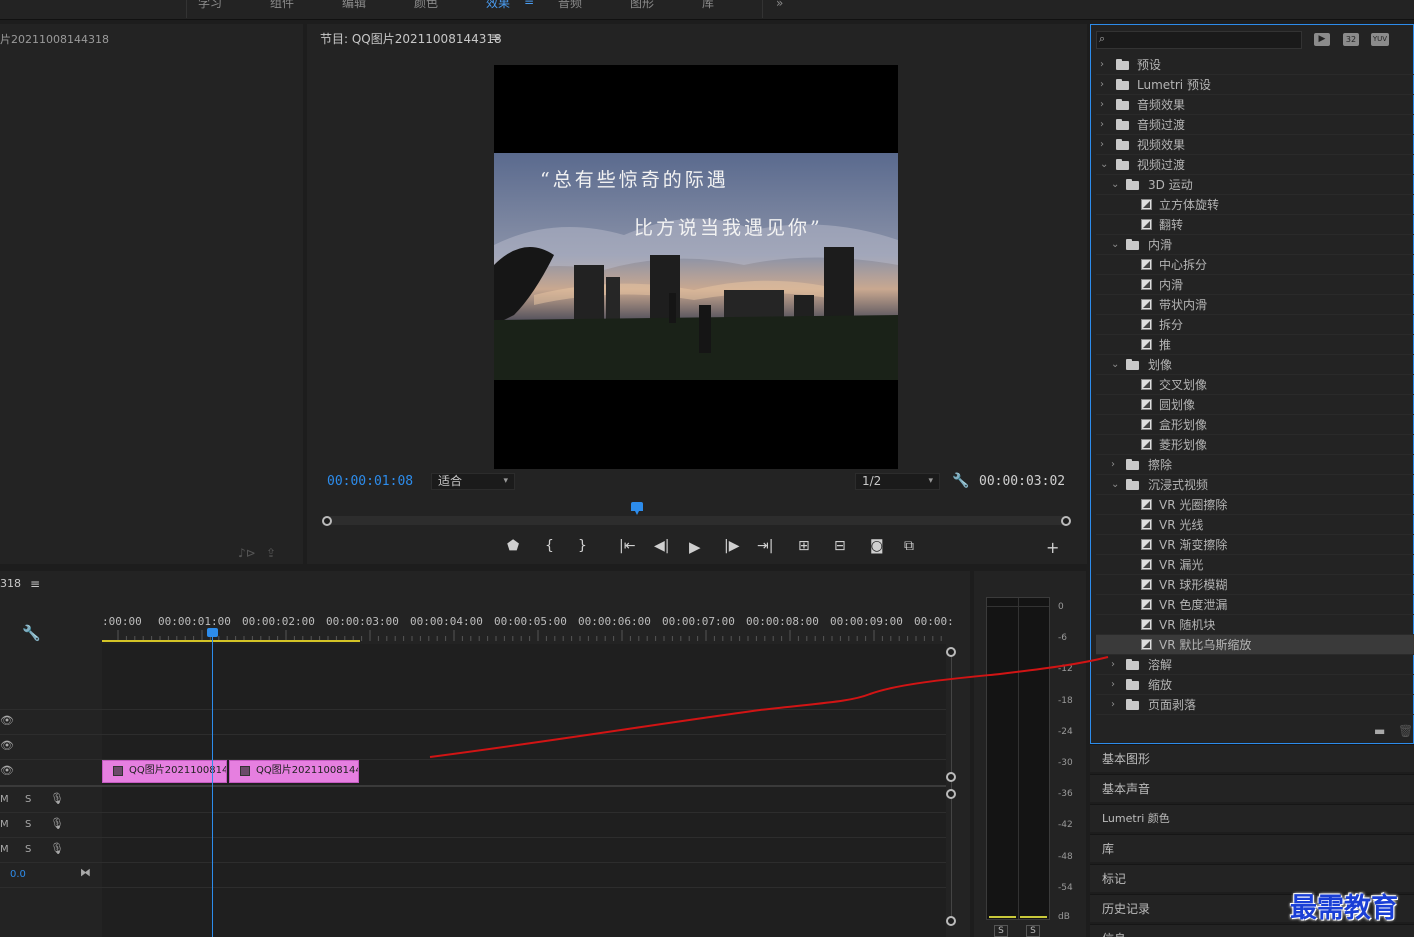 The image size is (1414, 937). What do you see at coordinates (1052, 547) in the screenshot?
I see `button-editor-plus-icon: +` at bounding box center [1052, 547].